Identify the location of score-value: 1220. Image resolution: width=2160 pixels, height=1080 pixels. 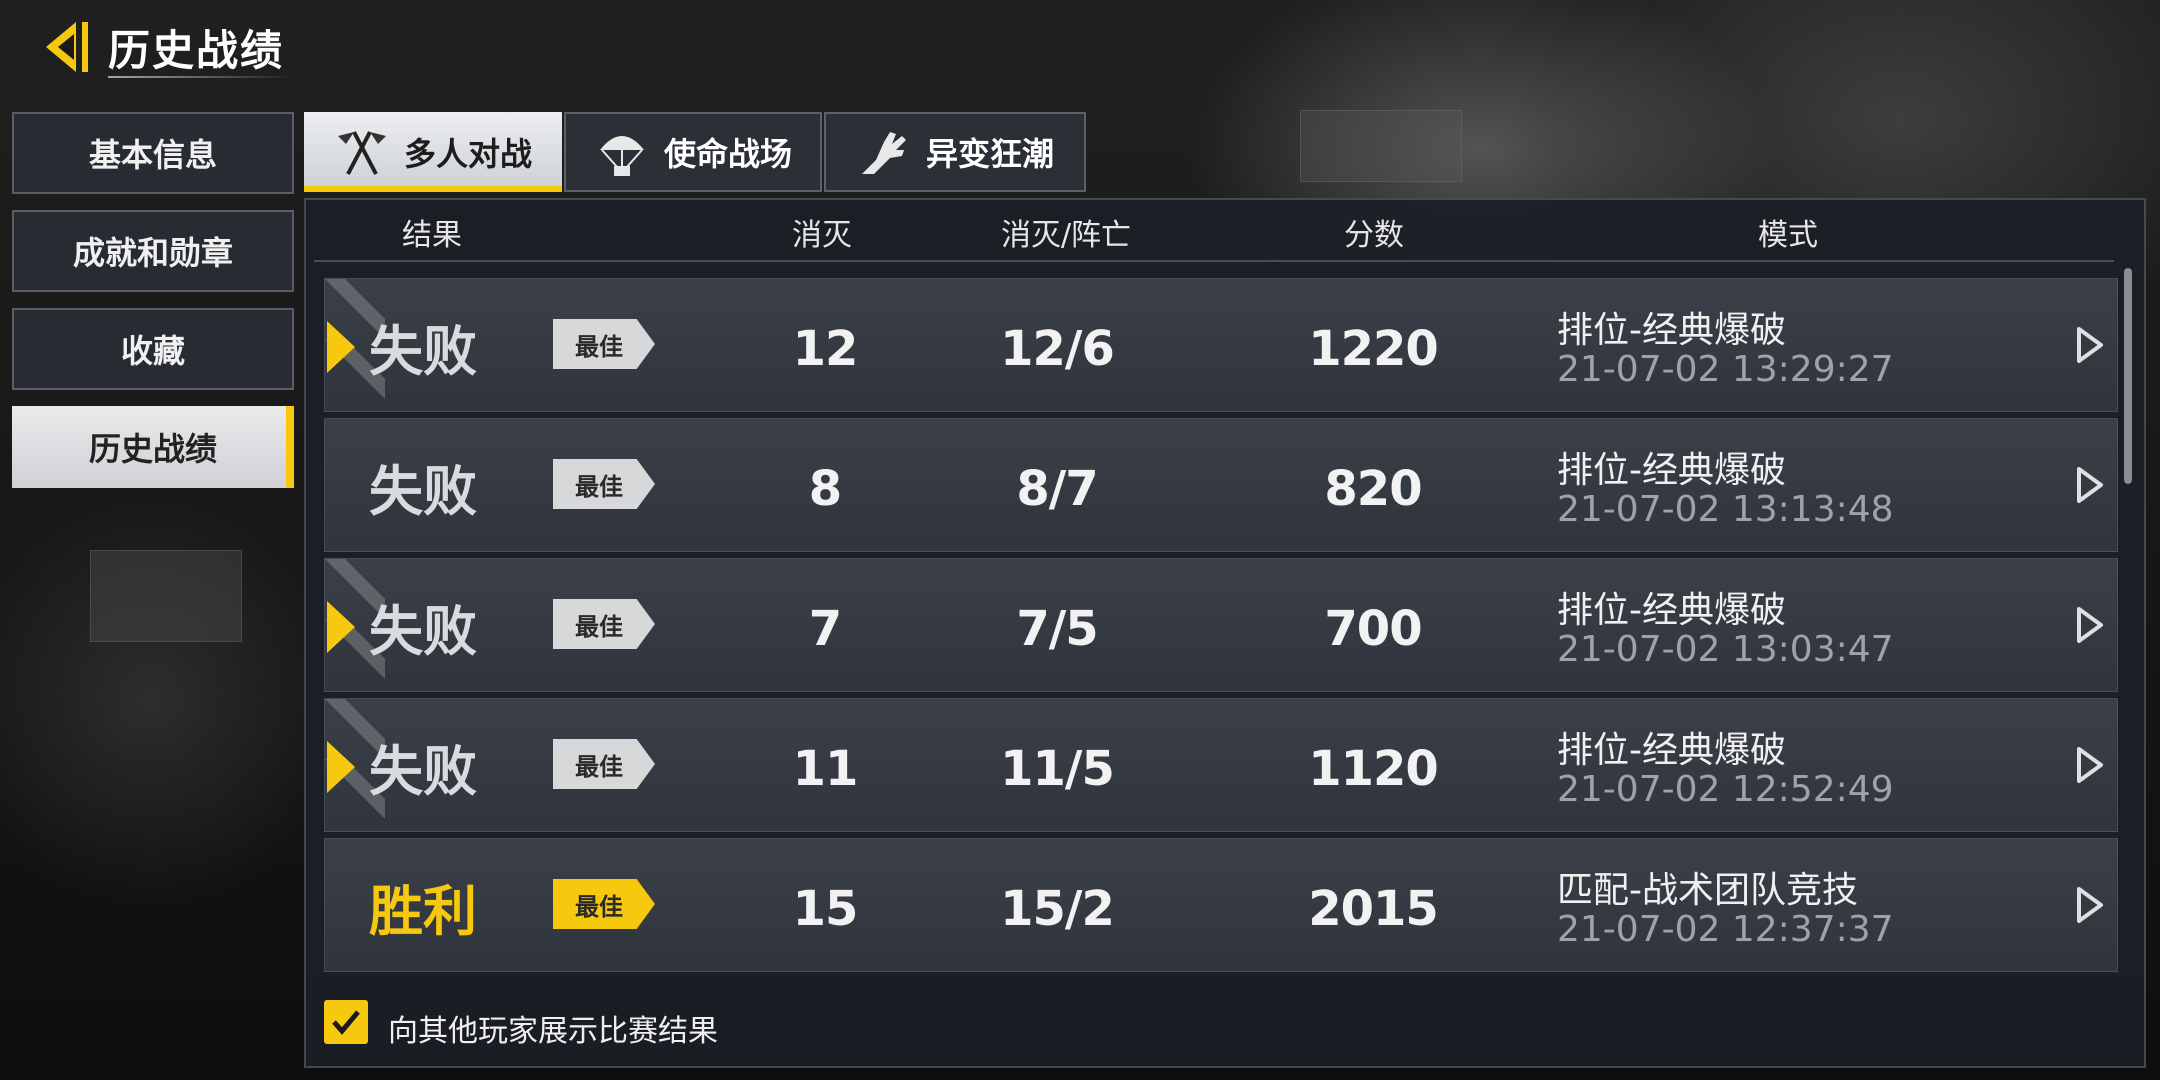
(1373, 349).